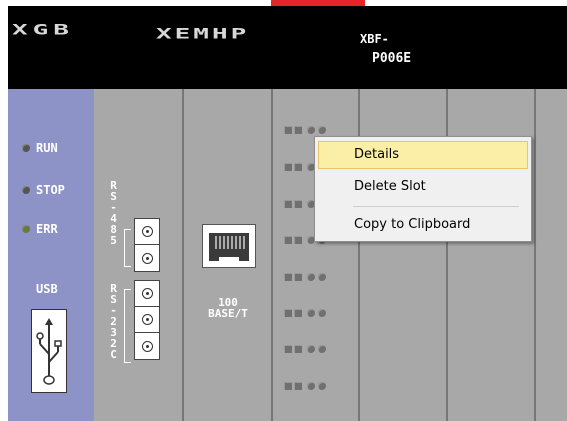  What do you see at coordinates (392, 58) in the screenshot?
I see `module-model-name: P006E` at bounding box center [392, 58].